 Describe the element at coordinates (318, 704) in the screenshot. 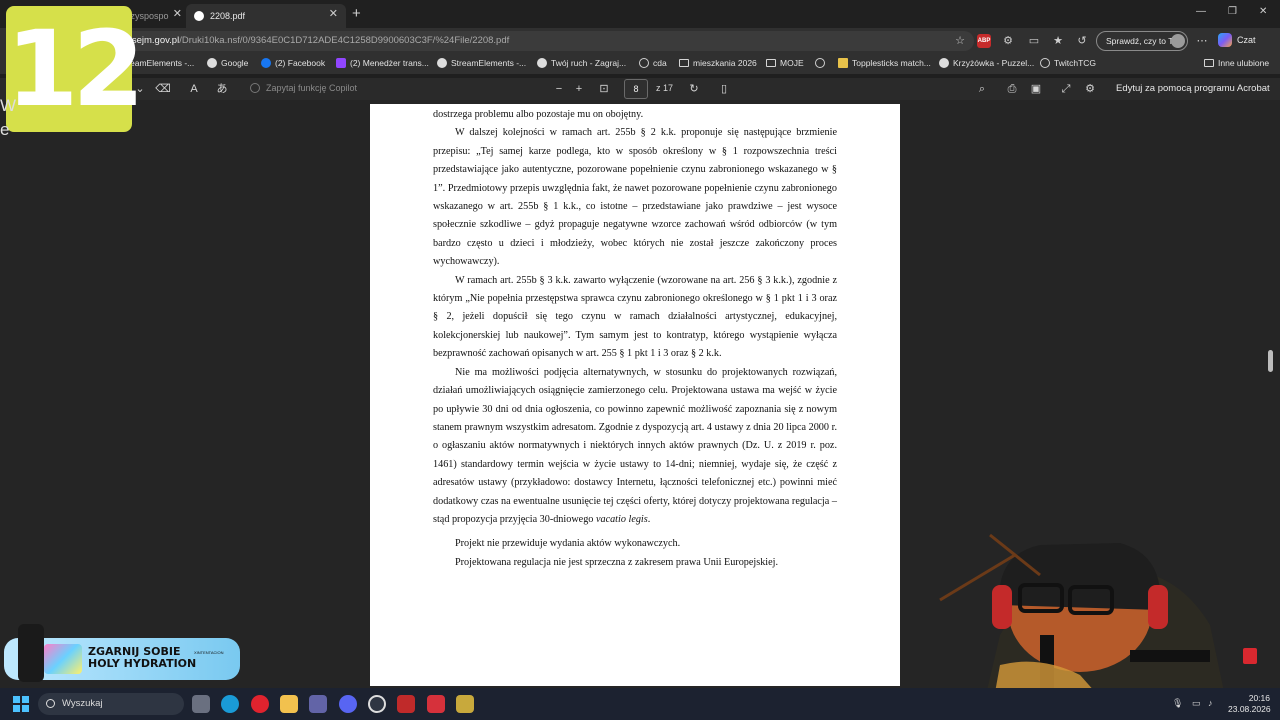

I see `teams-icon` at that location.